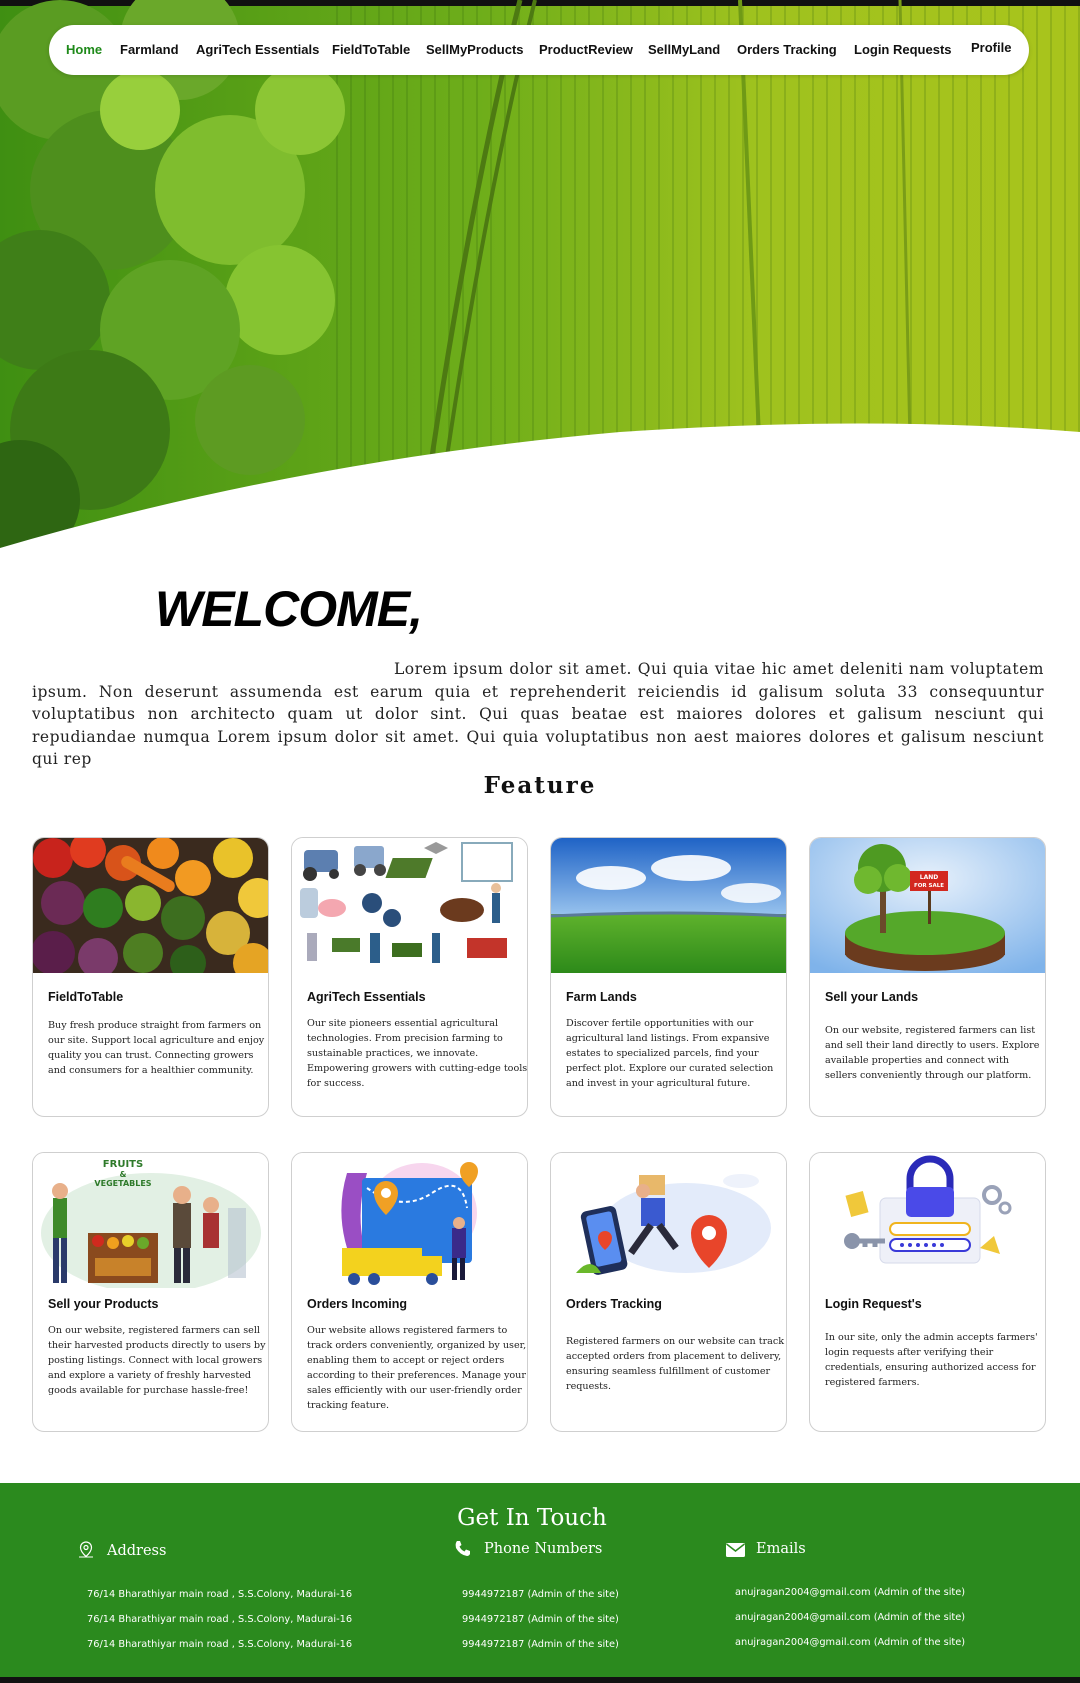 Image resolution: width=1080 pixels, height=1683 pixels. What do you see at coordinates (366, 997) in the screenshot?
I see `card-title: AgriTech Essentials` at bounding box center [366, 997].